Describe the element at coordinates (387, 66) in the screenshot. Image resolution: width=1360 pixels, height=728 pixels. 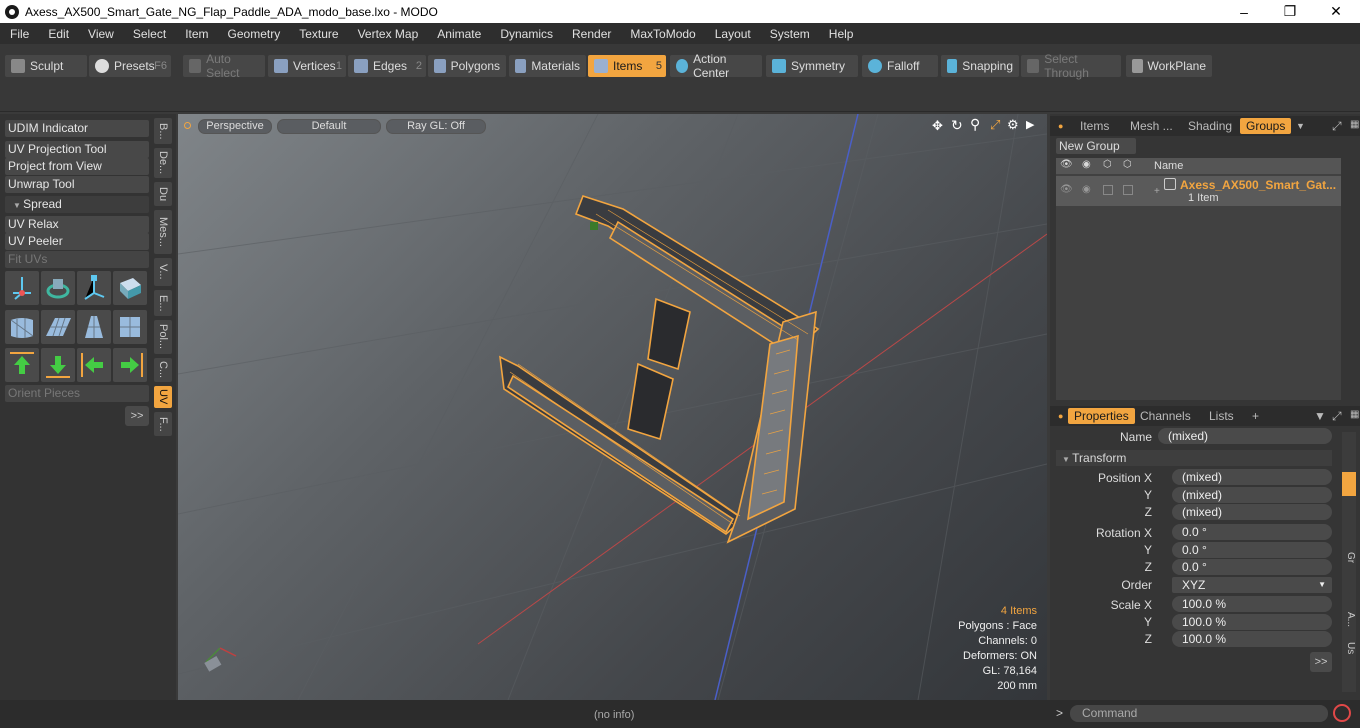
I see `edges-button: Edges 2` at that location.